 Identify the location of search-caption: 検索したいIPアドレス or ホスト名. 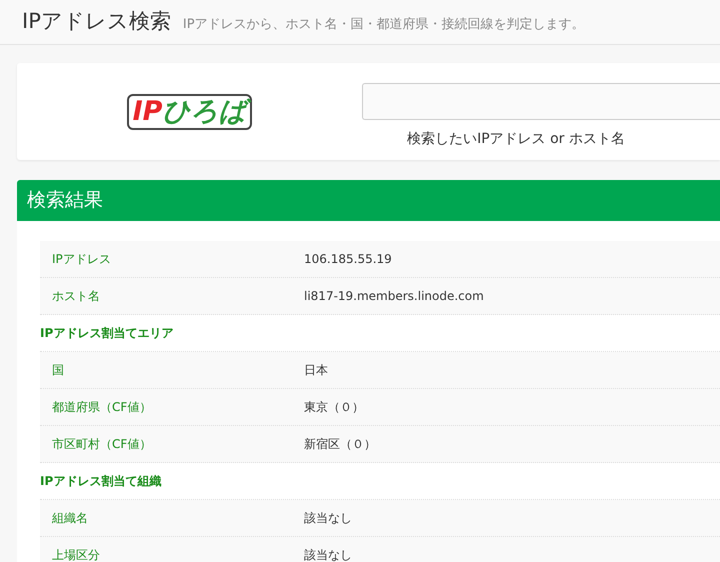
(516, 139).